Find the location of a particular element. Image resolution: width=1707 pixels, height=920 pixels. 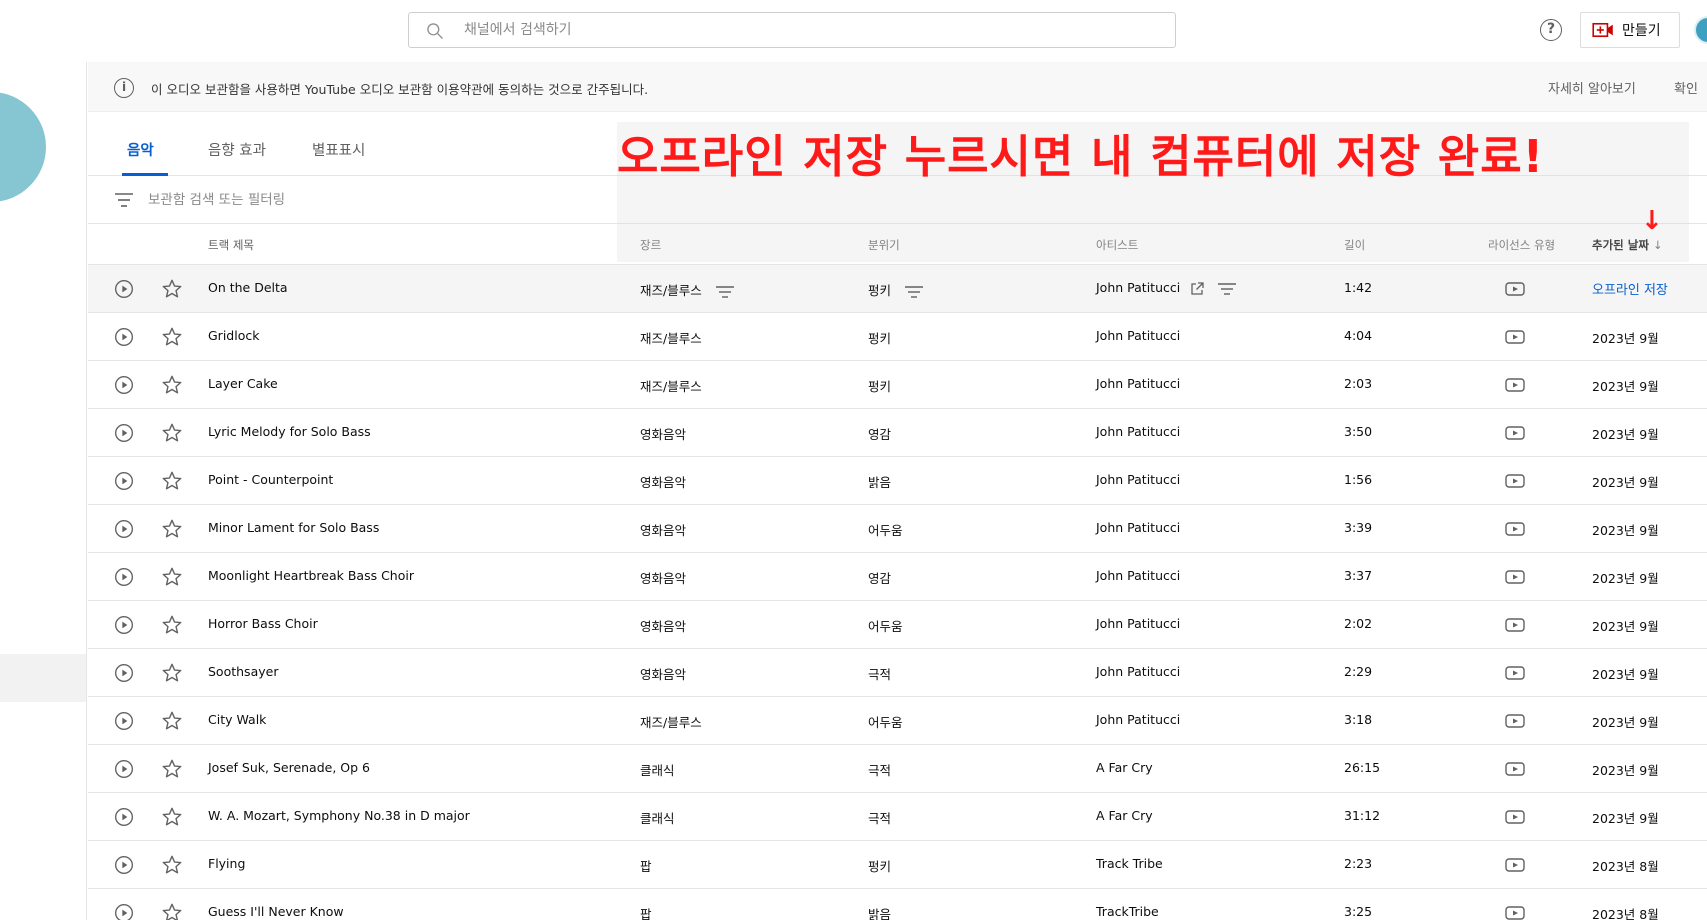

channel-avatar is located at coordinates (23, 147).